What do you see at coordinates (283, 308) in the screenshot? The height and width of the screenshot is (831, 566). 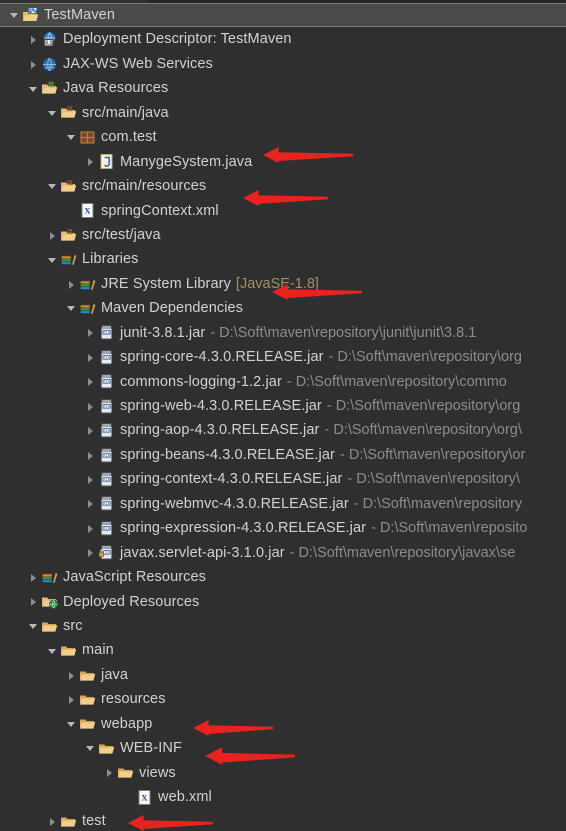 I see `tree-row: Maven Dependencies` at bounding box center [283, 308].